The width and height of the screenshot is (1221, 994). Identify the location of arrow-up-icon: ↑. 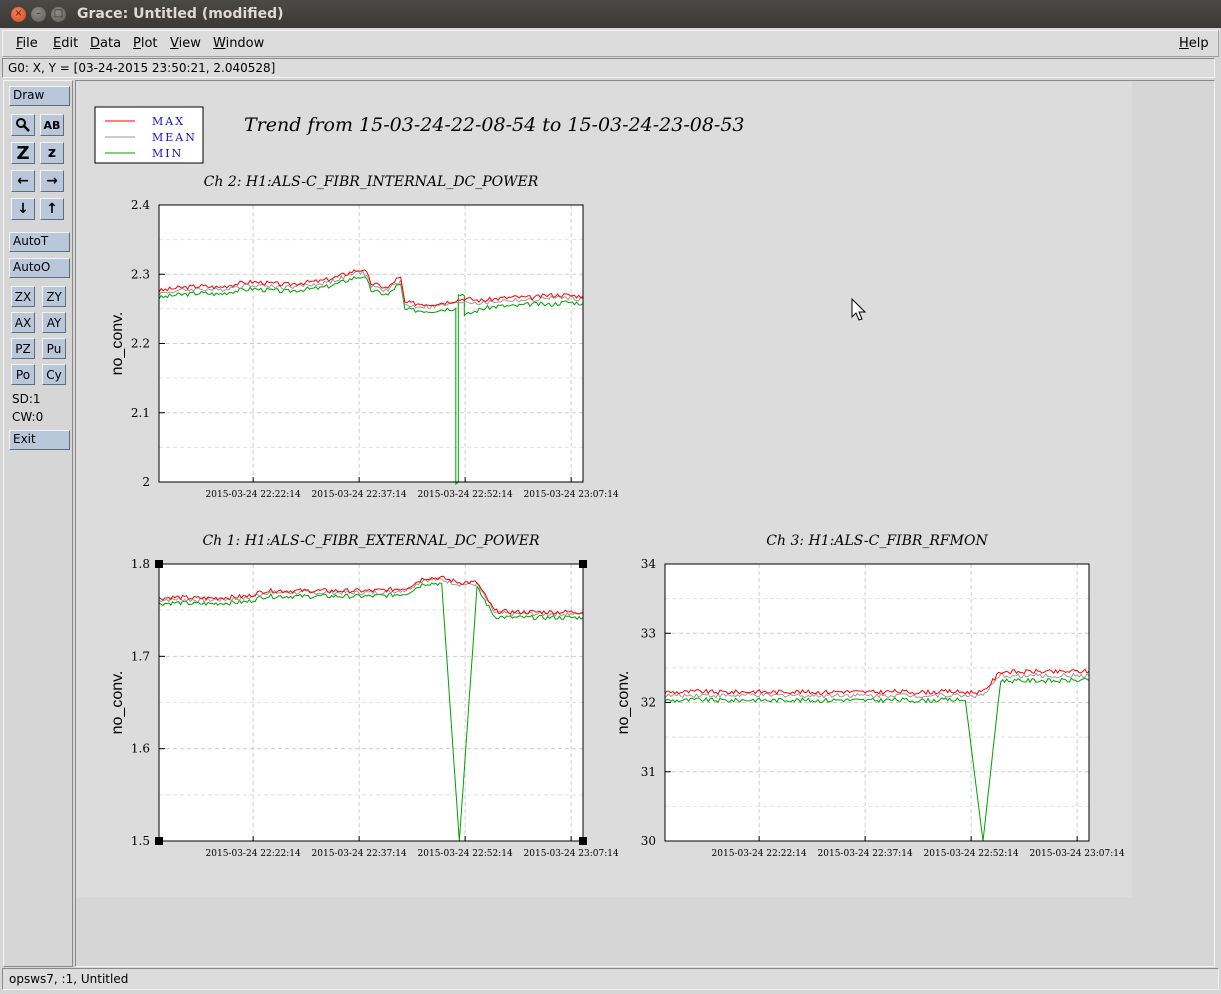
(52, 209).